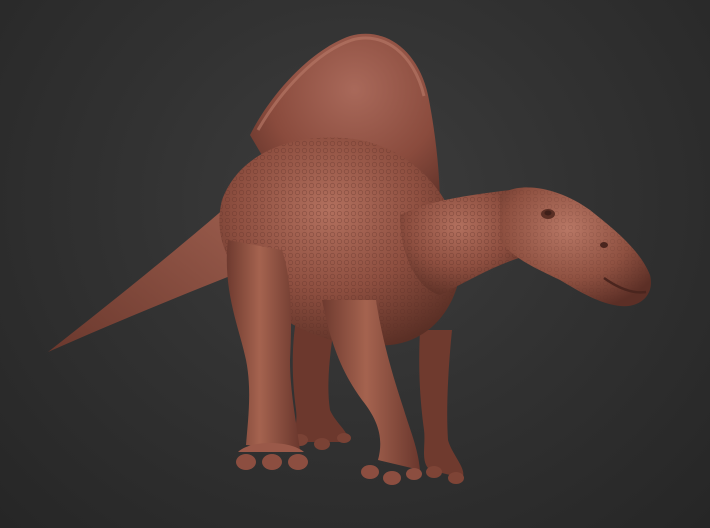 This screenshot has width=710, height=528. What do you see at coordinates (575, 247) in the screenshot?
I see `head` at bounding box center [575, 247].